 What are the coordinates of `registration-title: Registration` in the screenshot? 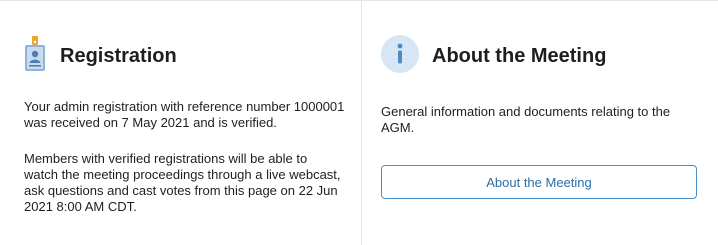 It's located at (118, 55).